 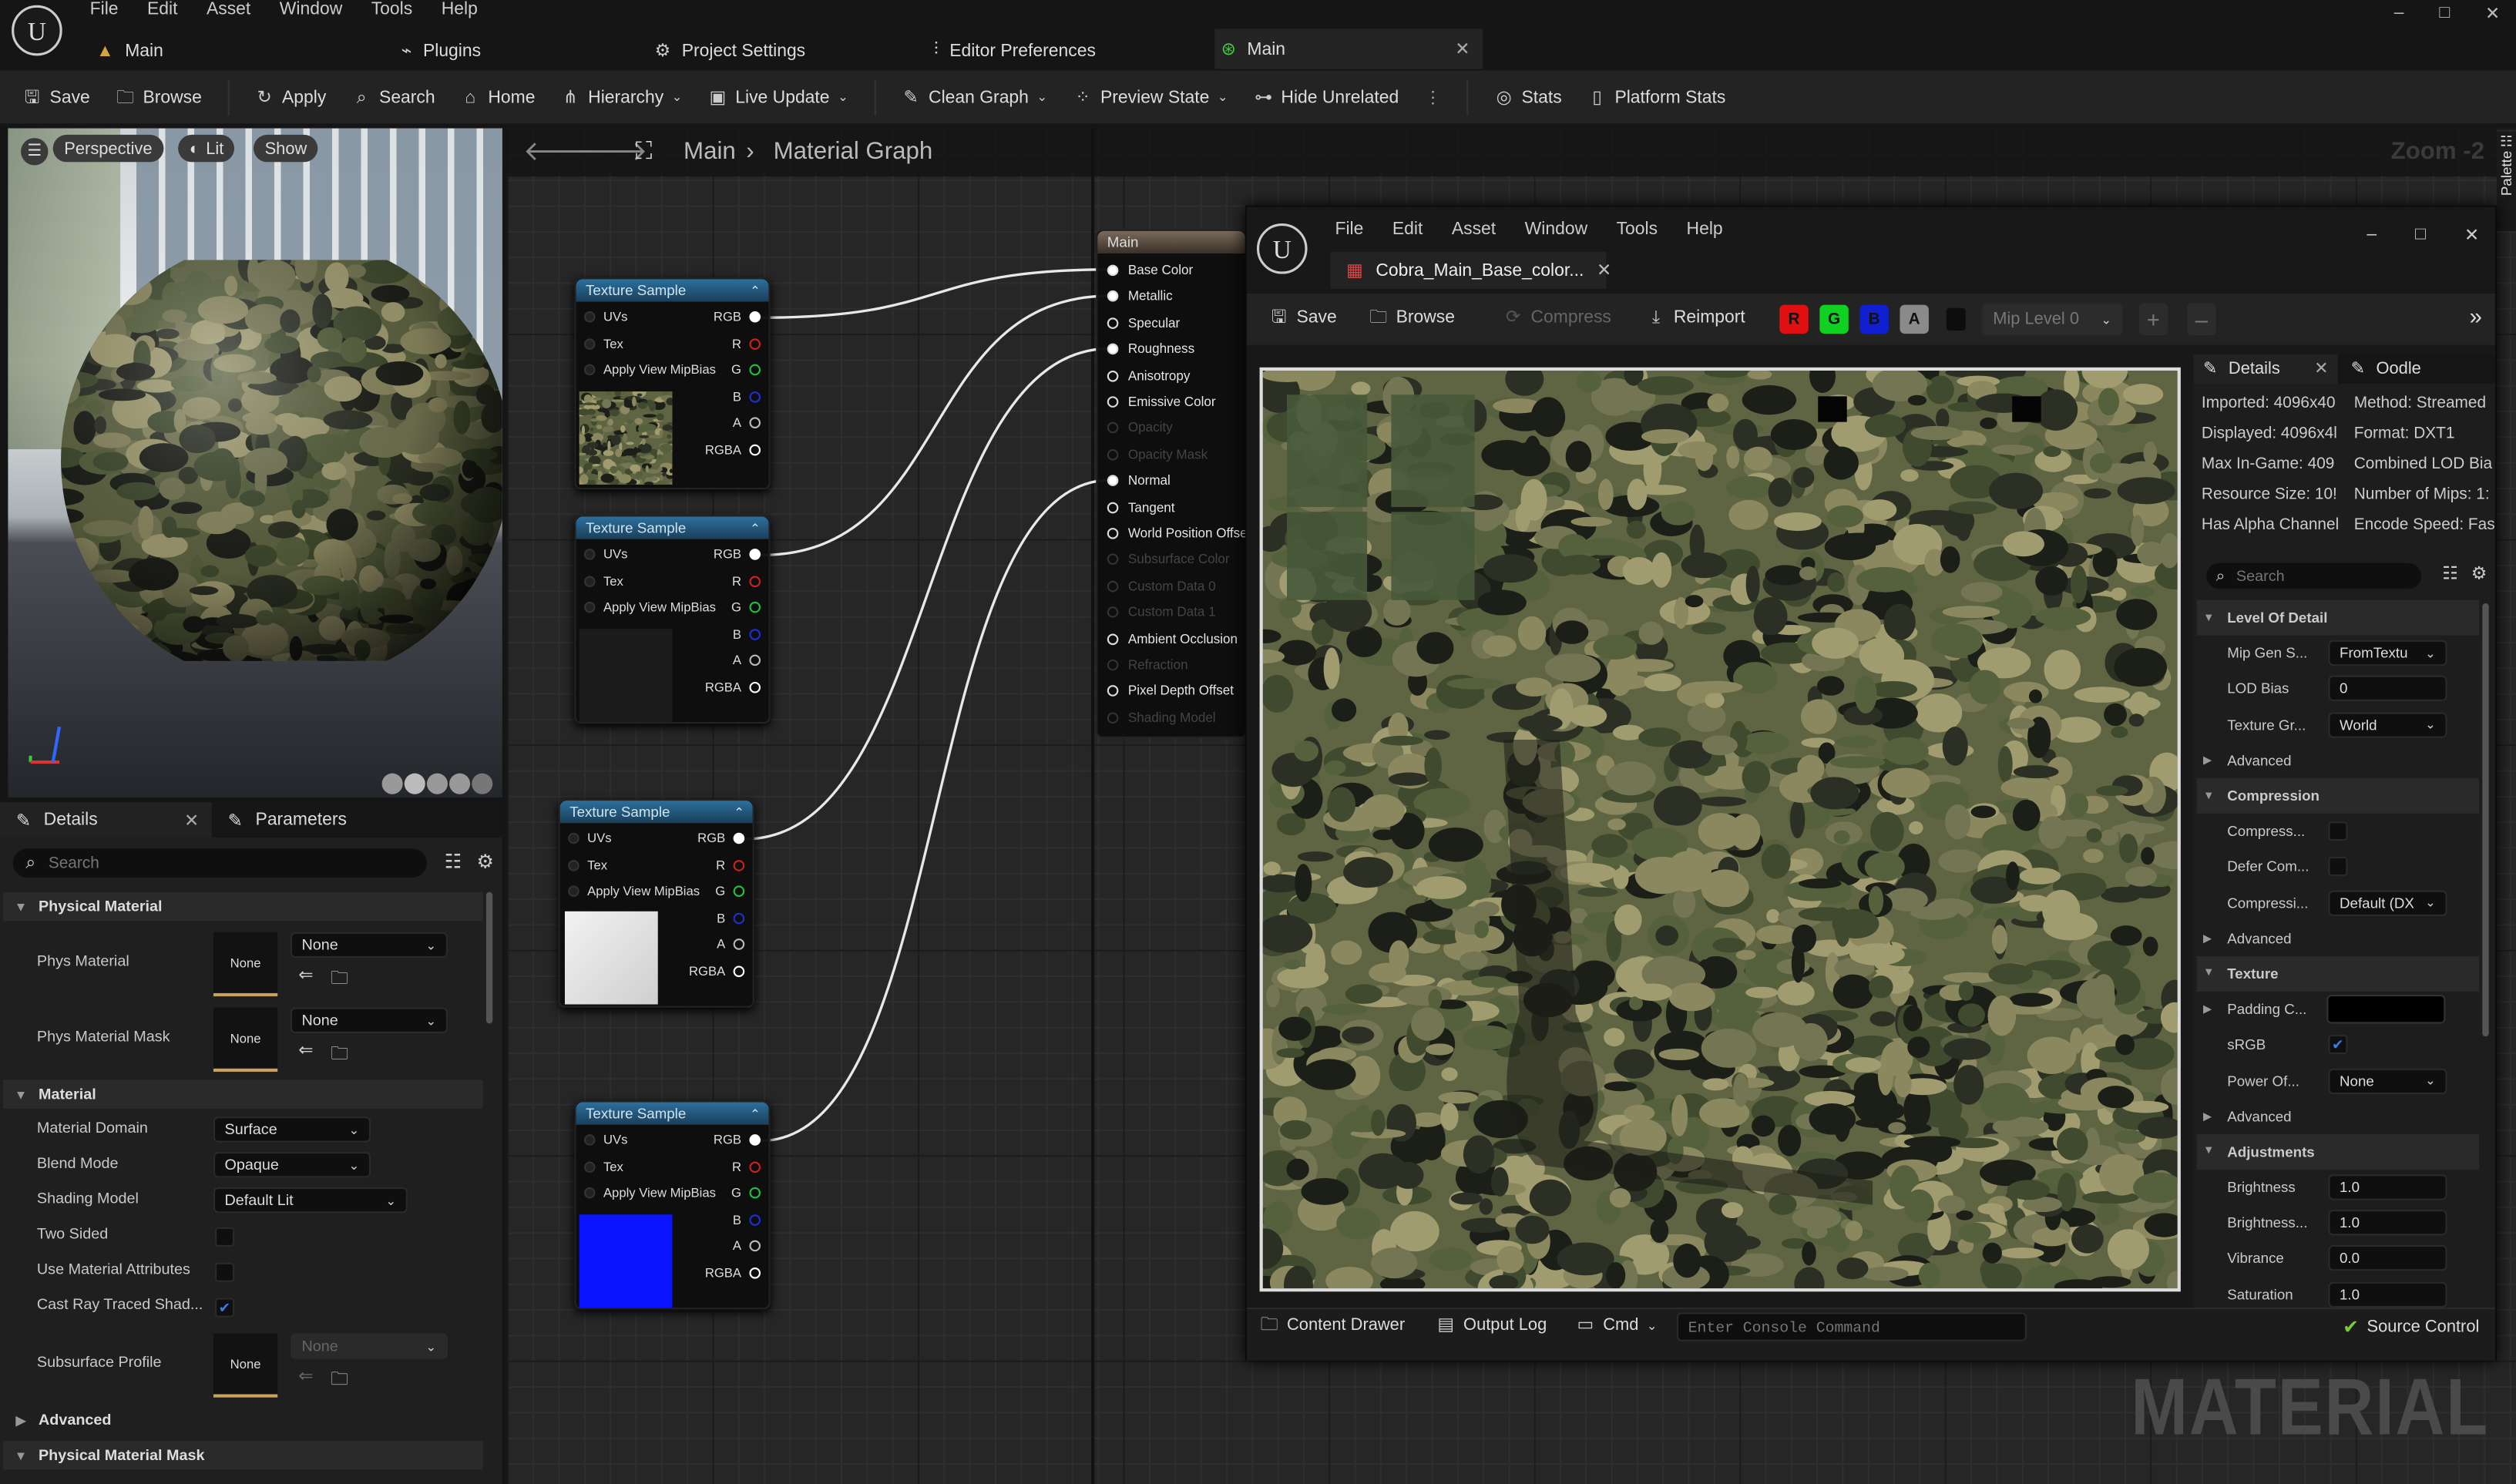 I want to click on channel-a-toggle: A, so click(x=1914, y=319).